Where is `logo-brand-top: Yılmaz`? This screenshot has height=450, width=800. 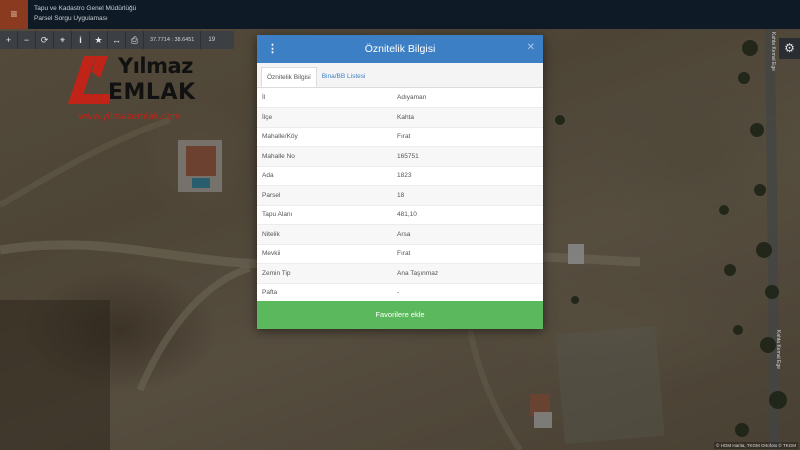
logo-brand-top: Yılmaz is located at coordinates (155, 66).